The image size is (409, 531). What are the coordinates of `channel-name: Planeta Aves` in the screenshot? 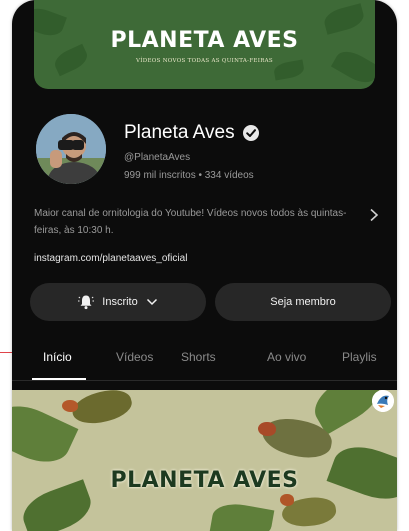 It's located at (179, 132).